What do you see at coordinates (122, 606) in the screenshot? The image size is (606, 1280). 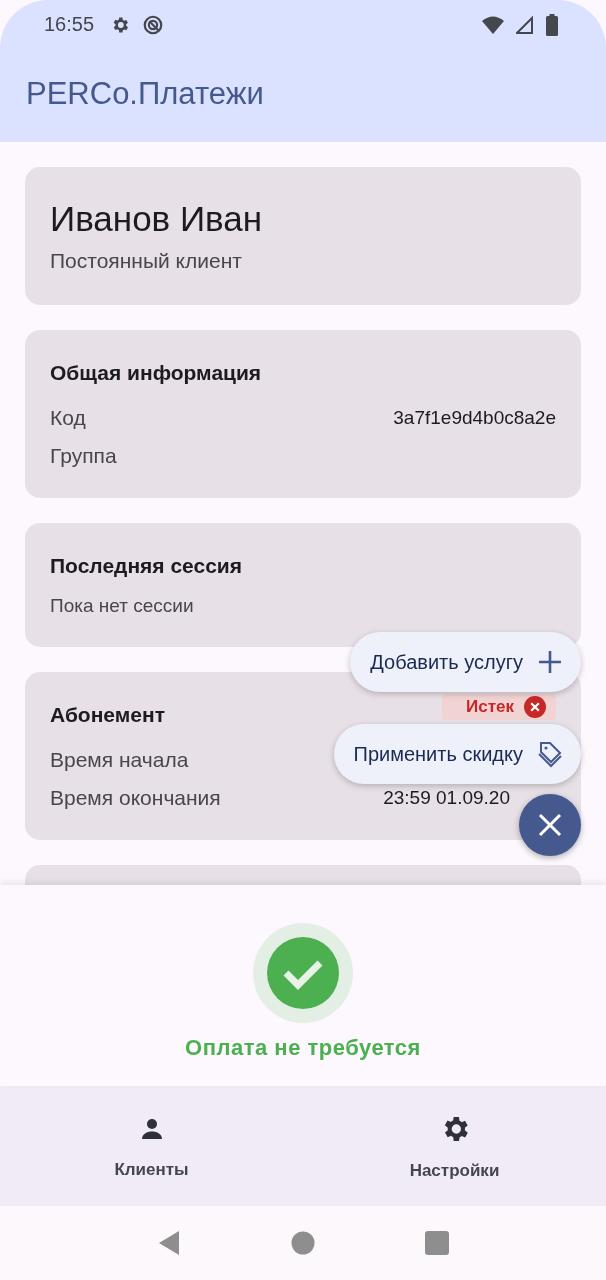 I see `section-note: Пока нет сессии` at bounding box center [122, 606].